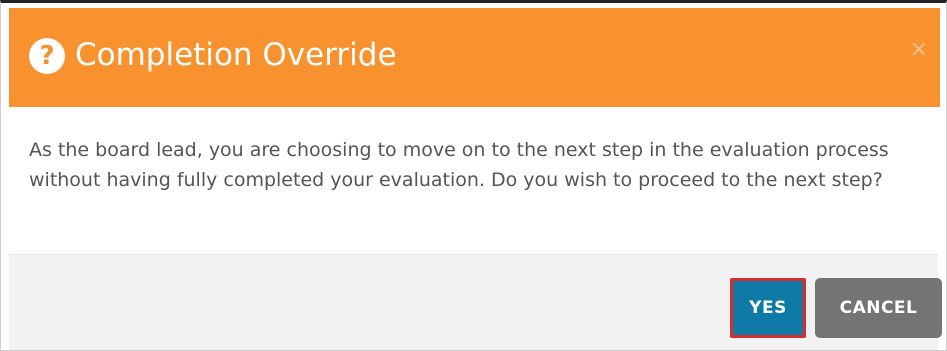 The image size is (947, 351). What do you see at coordinates (878, 308) in the screenshot?
I see `cancel-button: CANCEL` at bounding box center [878, 308].